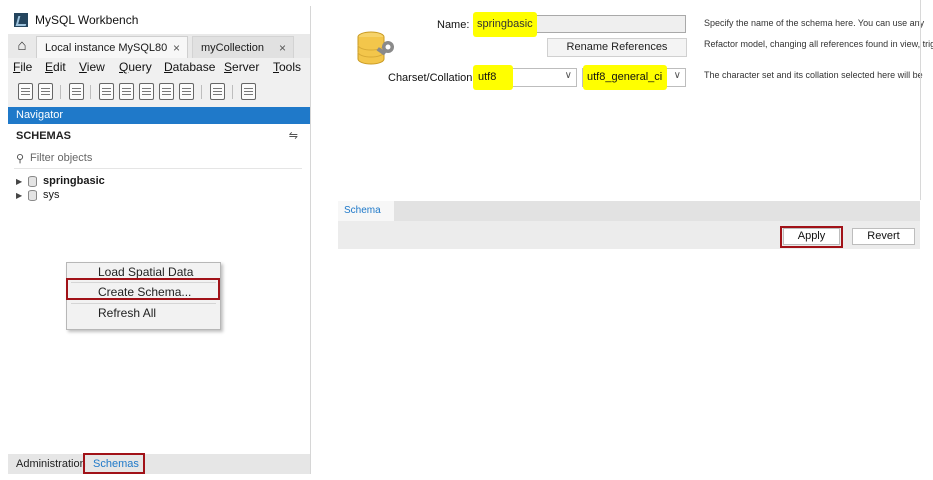 The image size is (933, 480). Describe the element at coordinates (432, 78) in the screenshot. I see `charset-collation-label: Charset/Collation:` at that location.